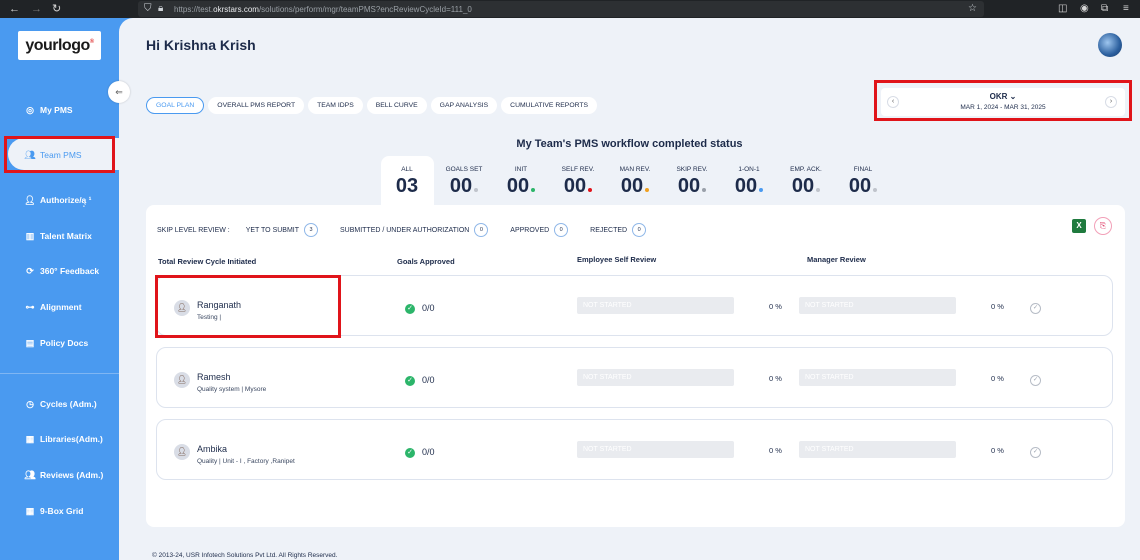  I want to click on sidebar-item-policy-docs: ▤ Policy Docs, so click(56, 346).